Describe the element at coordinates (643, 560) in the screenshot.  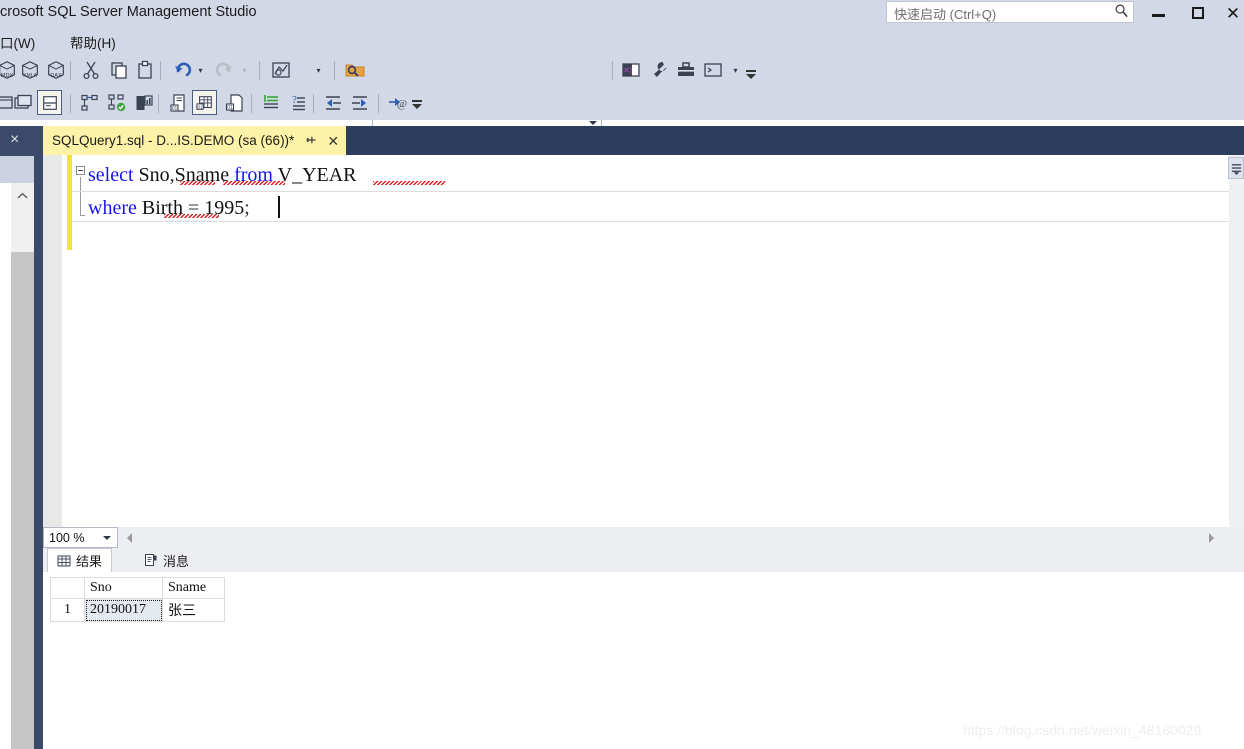
I see `results-tab-strip: 结果 消息` at that location.